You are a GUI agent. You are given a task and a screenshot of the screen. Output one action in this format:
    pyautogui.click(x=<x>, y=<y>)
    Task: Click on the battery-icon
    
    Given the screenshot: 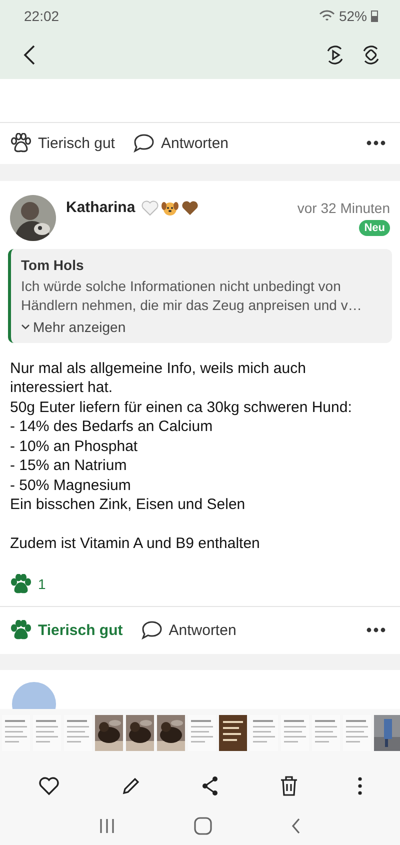 What is the action you would take?
    pyautogui.click(x=374, y=16)
    